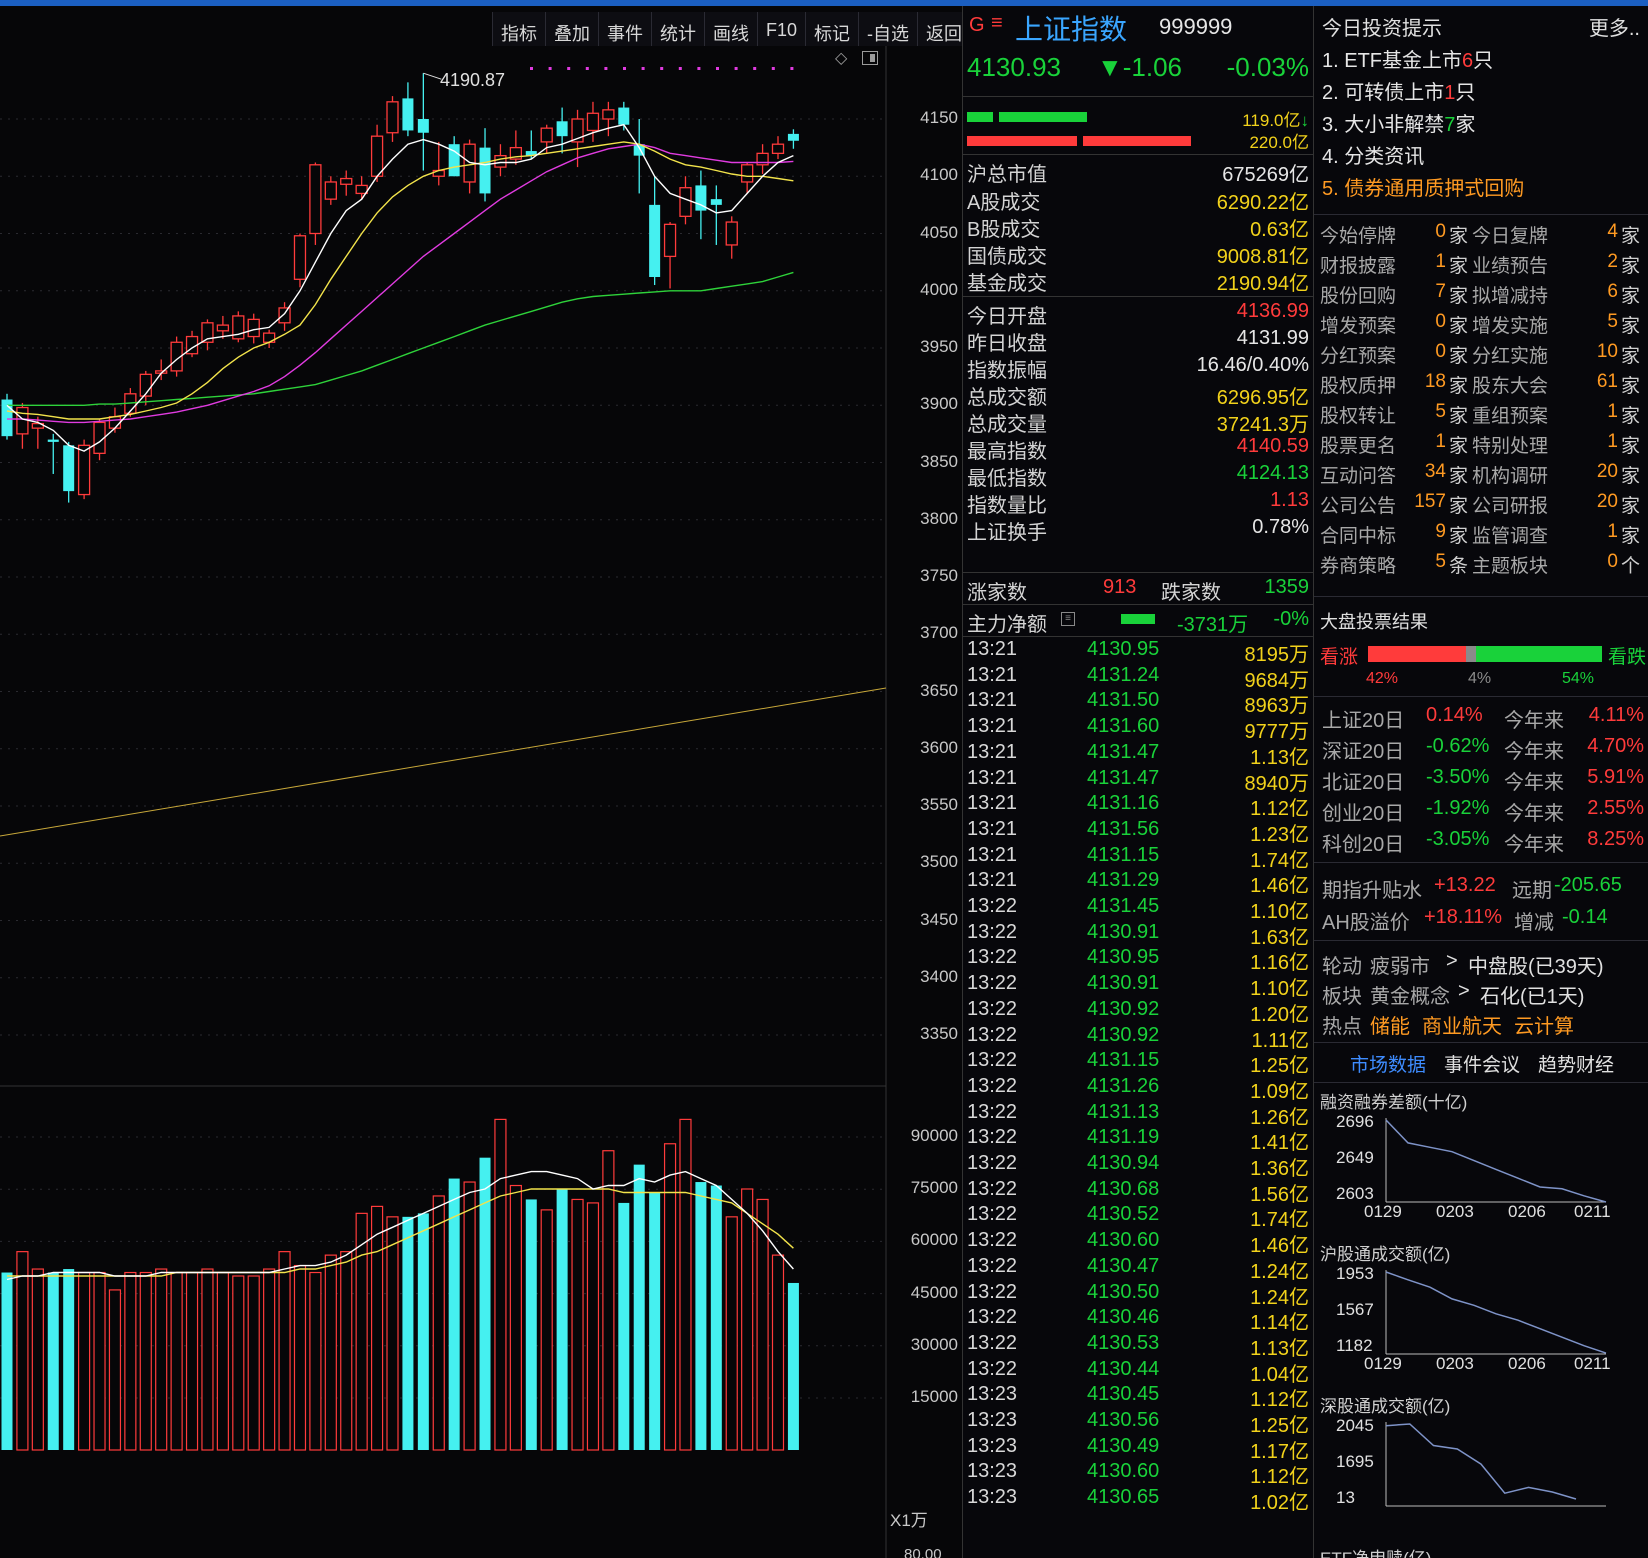  Describe the element at coordinates (1557, 263) in the screenshot. I see `event-item: 业绩预告 2 家` at that location.